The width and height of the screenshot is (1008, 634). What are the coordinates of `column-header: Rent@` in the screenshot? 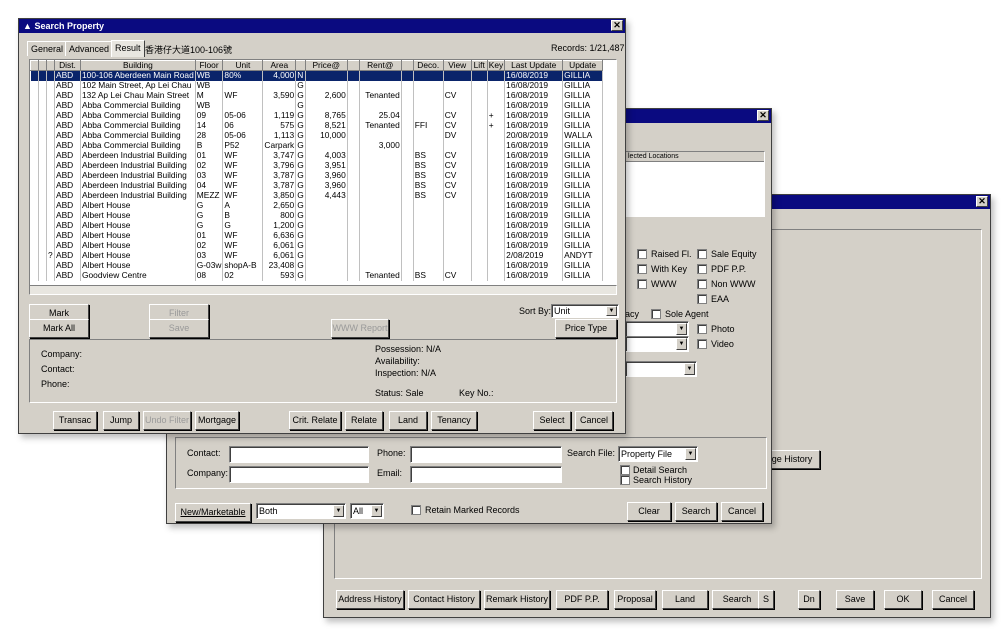 It's located at (380, 65).